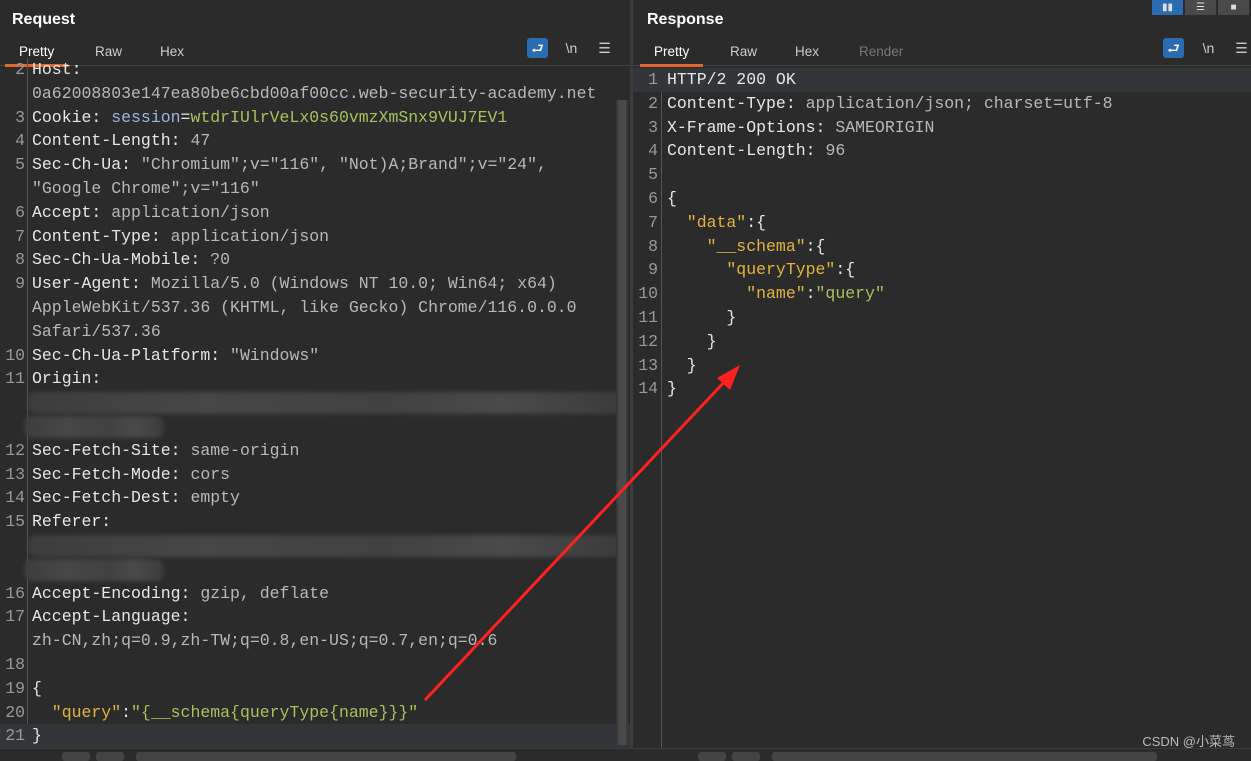  What do you see at coordinates (175, 356) in the screenshot?
I see `line-text: Sec-Ch-Ua-Platform: "Windows"` at bounding box center [175, 356].